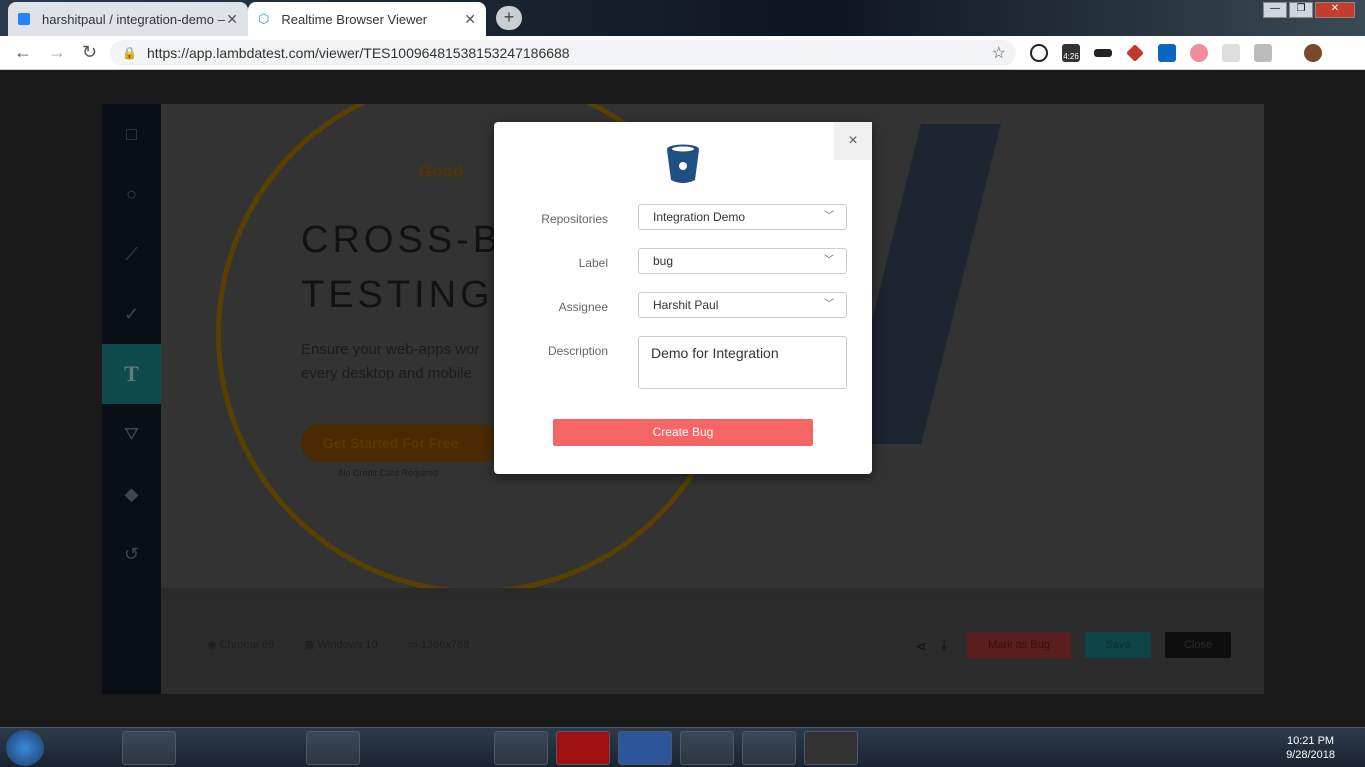 This screenshot has height=767, width=1365. What do you see at coordinates (944, 644) in the screenshot?
I see `download-icon: ⤓` at bounding box center [944, 644].